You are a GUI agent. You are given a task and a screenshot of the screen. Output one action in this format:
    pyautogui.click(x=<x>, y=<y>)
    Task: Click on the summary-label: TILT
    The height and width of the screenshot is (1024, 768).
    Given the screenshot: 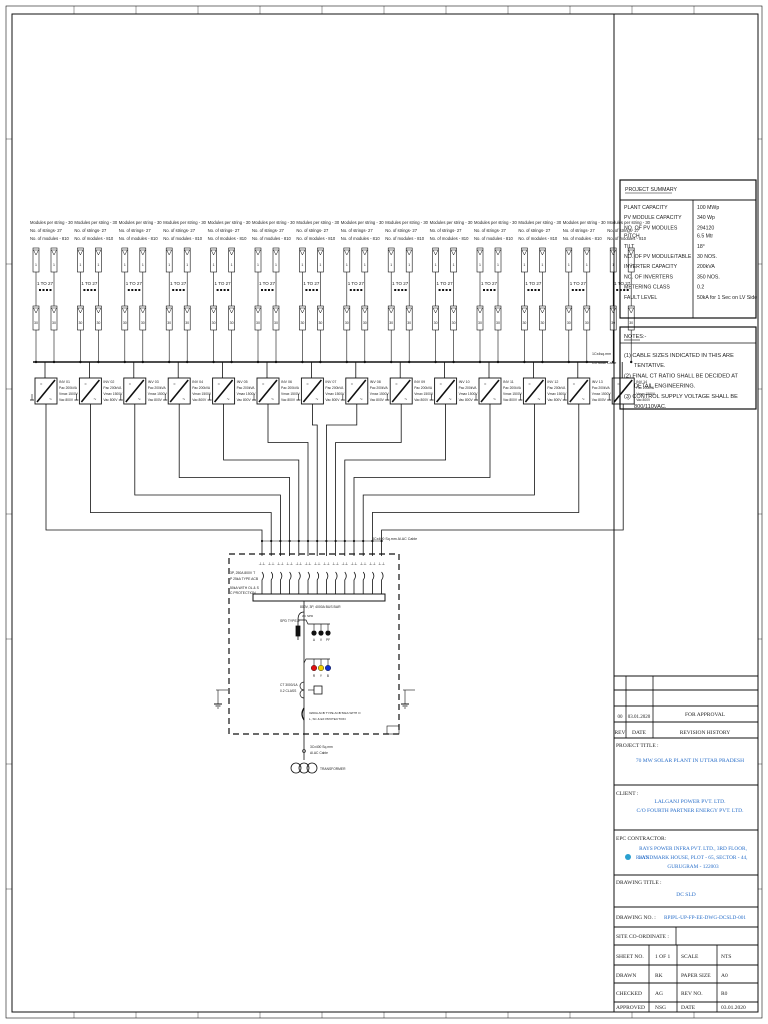 What is the action you would take?
    pyautogui.click(x=629, y=247)
    